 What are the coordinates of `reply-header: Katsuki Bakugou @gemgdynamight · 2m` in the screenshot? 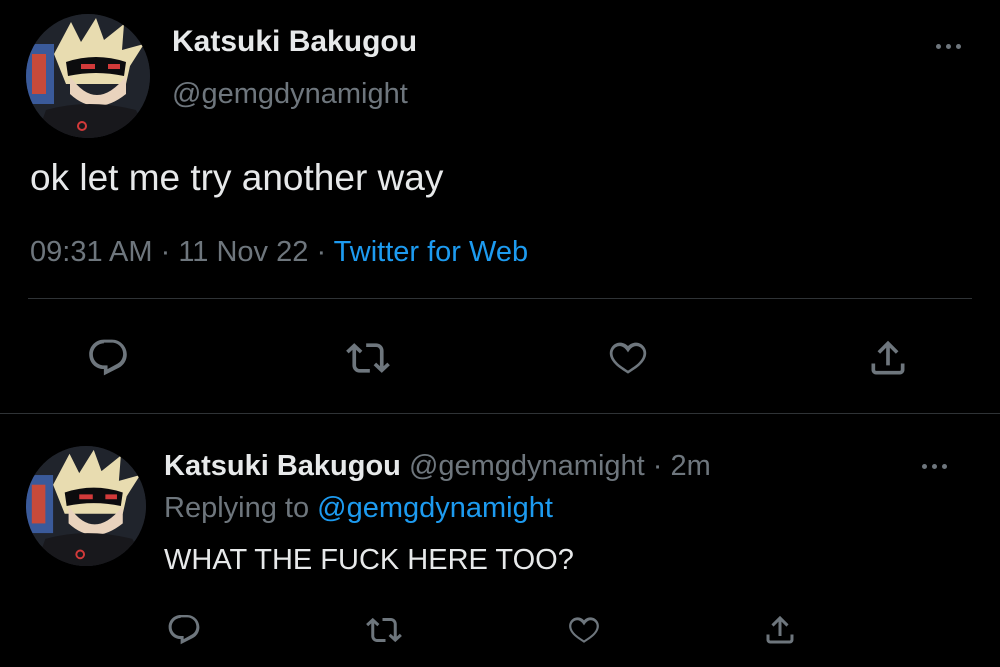 It's located at (437, 466).